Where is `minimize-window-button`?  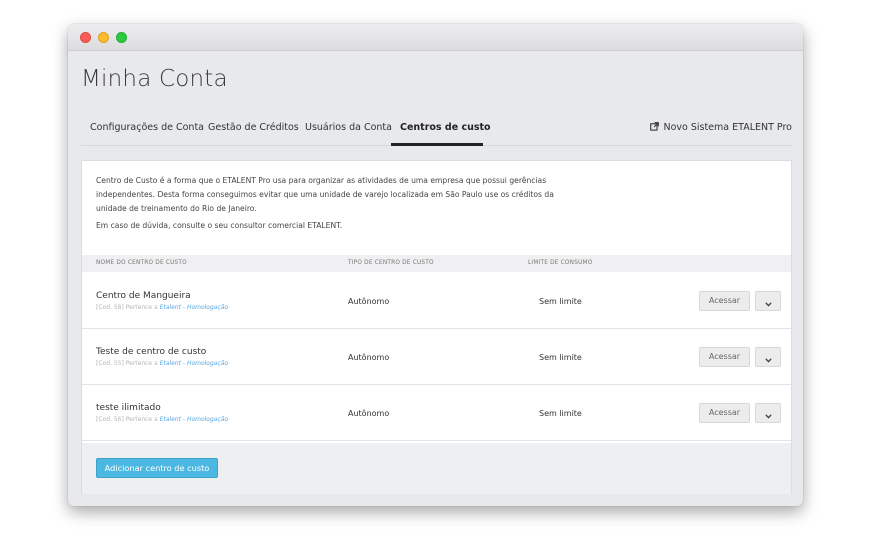
minimize-window-button is located at coordinates (103, 37).